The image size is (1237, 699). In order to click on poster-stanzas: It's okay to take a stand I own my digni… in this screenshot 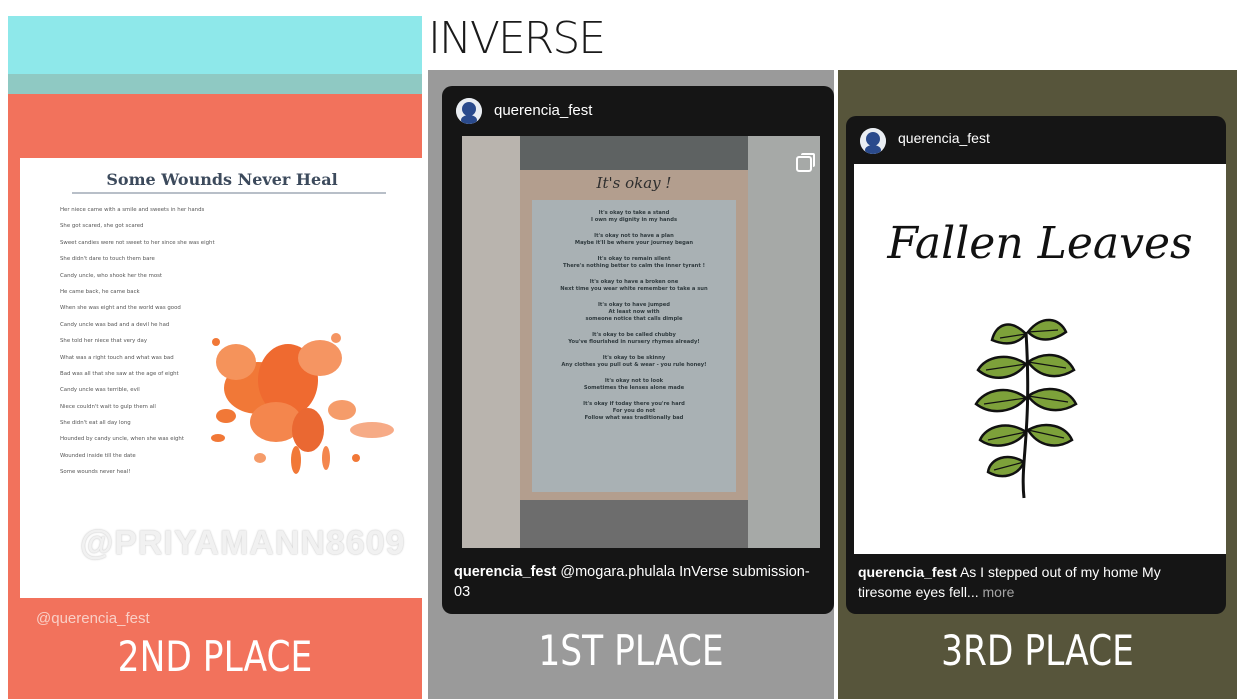, I will do `click(634, 320)`.